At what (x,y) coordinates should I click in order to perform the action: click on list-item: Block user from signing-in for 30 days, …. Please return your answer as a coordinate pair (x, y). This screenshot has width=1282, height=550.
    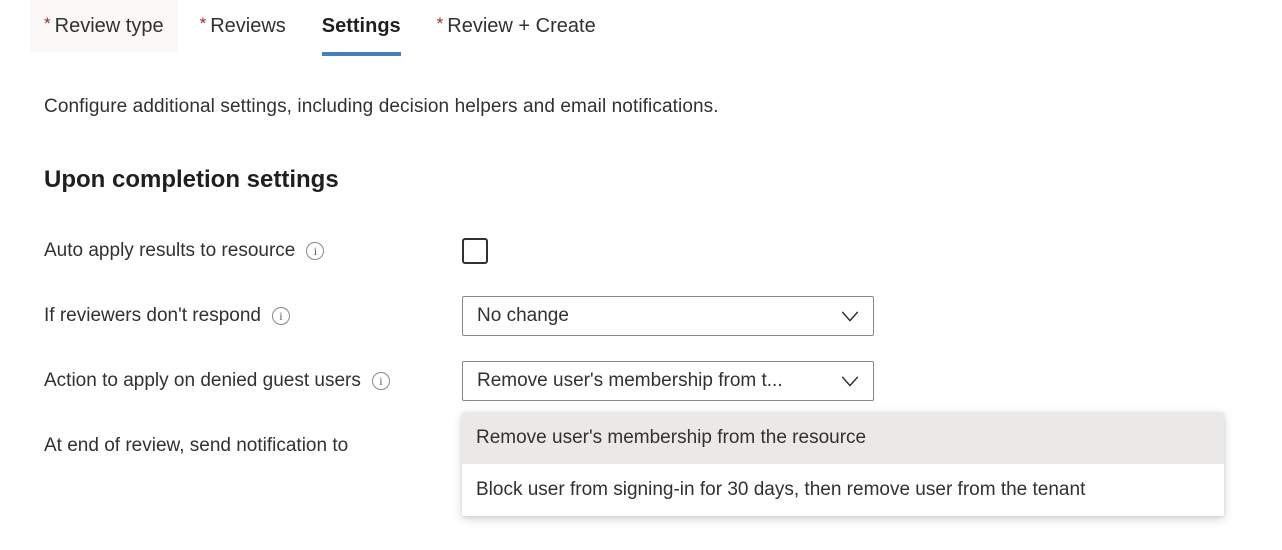
    Looking at the image, I should click on (843, 490).